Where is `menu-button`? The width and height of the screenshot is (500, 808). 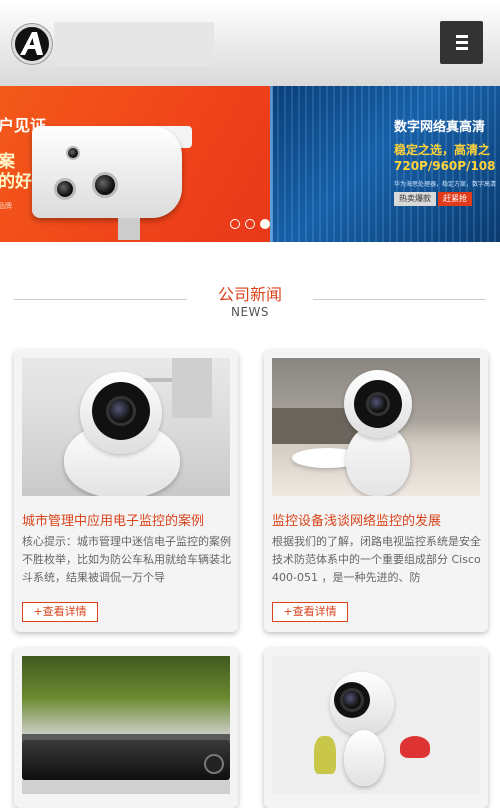 menu-button is located at coordinates (461, 42).